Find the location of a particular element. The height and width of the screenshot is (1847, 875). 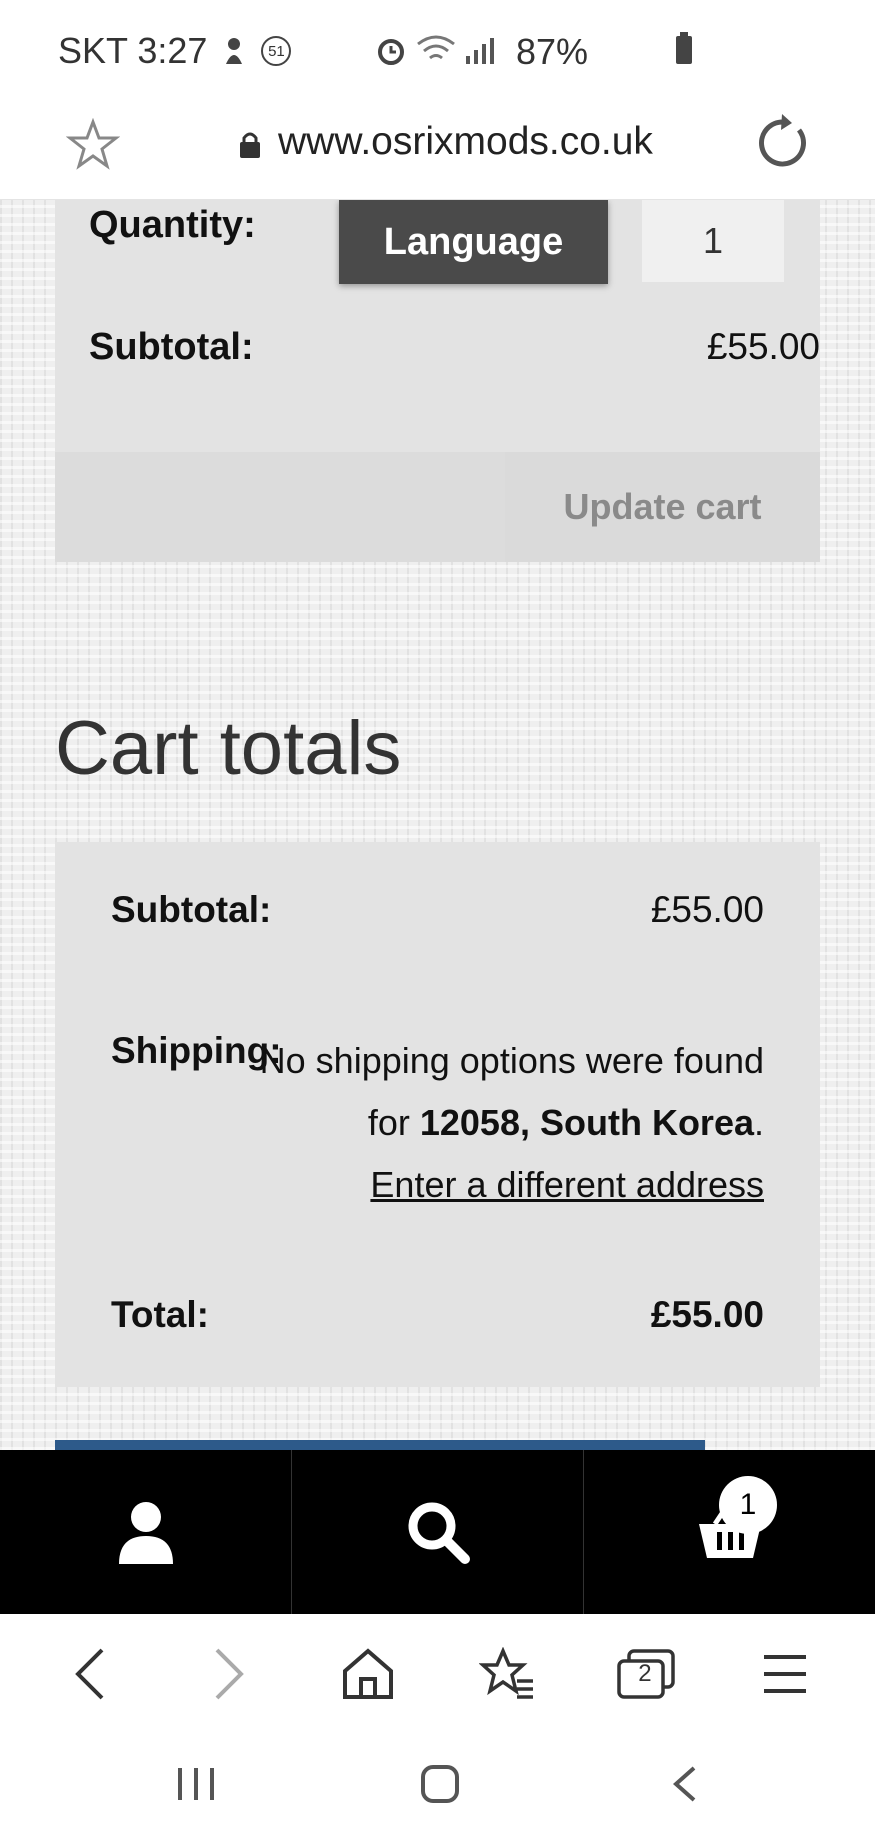

home-button-icon is located at coordinates (440, 1784).